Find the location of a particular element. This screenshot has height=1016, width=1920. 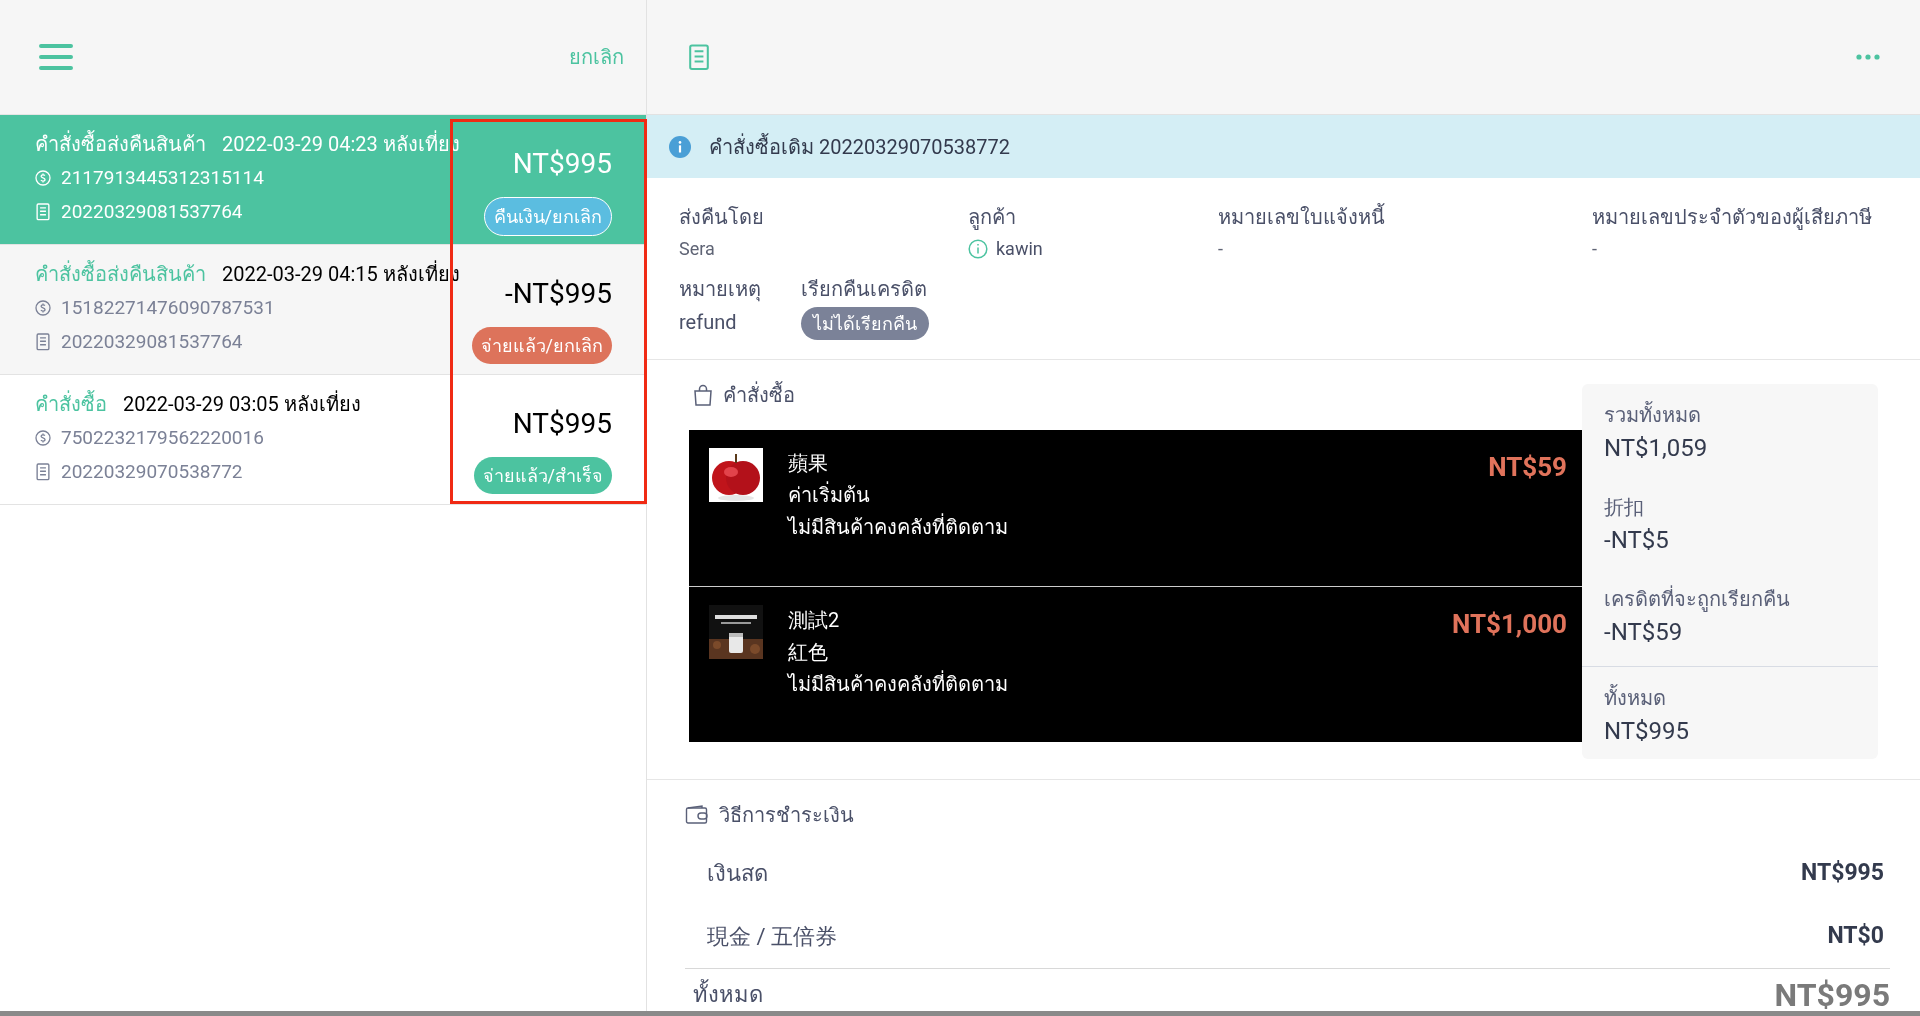

order-type: คำสั่งซื้อ is located at coordinates (71, 403).